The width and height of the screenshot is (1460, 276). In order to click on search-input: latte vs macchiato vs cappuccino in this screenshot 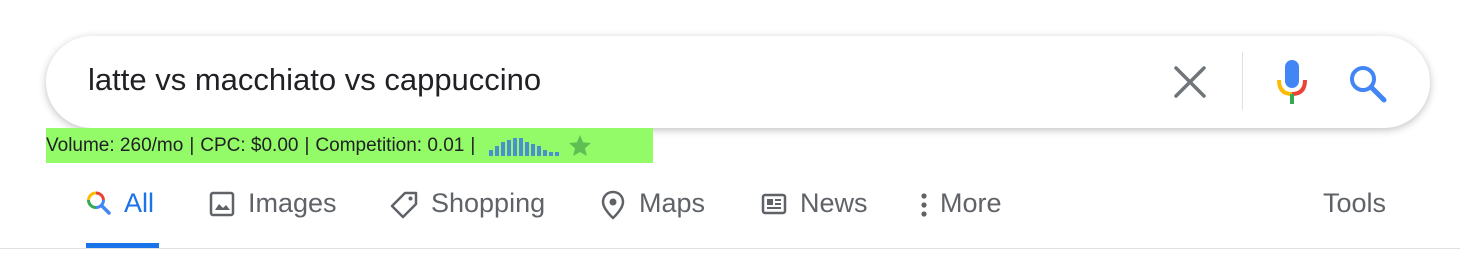, I will do `click(314, 80)`.